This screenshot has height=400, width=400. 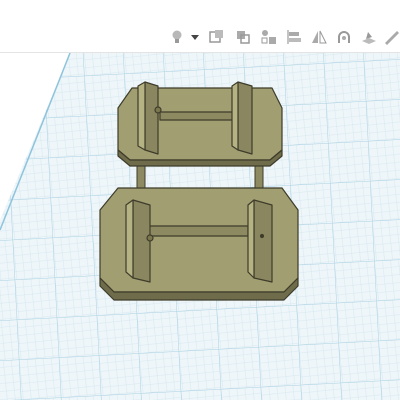 I want to click on dropdown-caret-icon, so click(x=195, y=37).